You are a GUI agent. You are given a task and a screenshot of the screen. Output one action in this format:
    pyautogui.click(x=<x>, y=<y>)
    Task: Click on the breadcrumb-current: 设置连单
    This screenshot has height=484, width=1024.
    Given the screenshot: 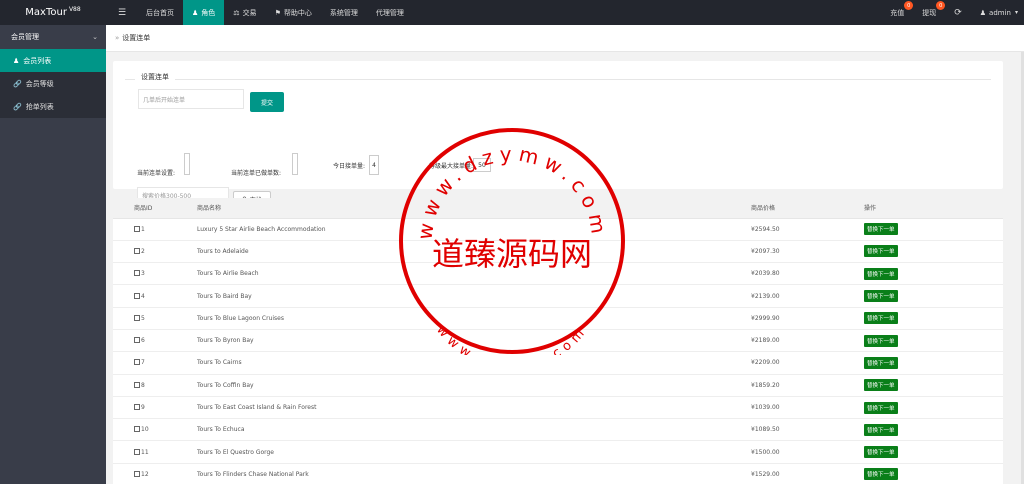 What is the action you would take?
    pyautogui.click(x=136, y=38)
    